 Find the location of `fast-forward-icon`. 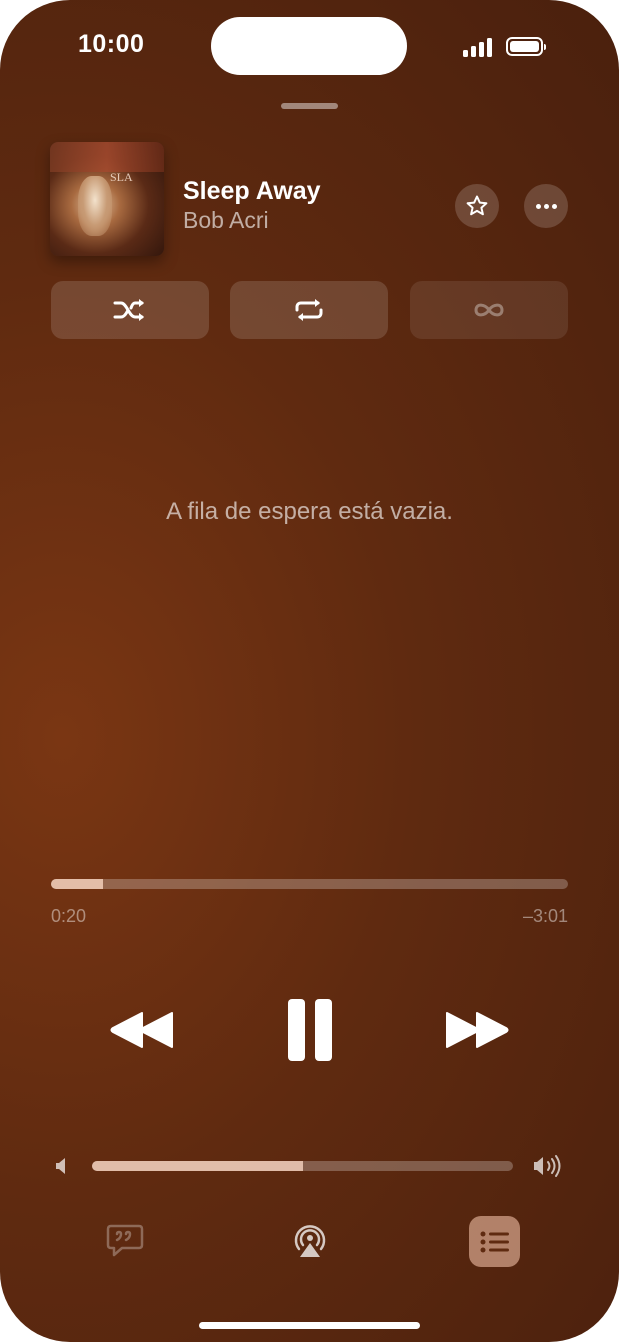

fast-forward-icon is located at coordinates (477, 1030).